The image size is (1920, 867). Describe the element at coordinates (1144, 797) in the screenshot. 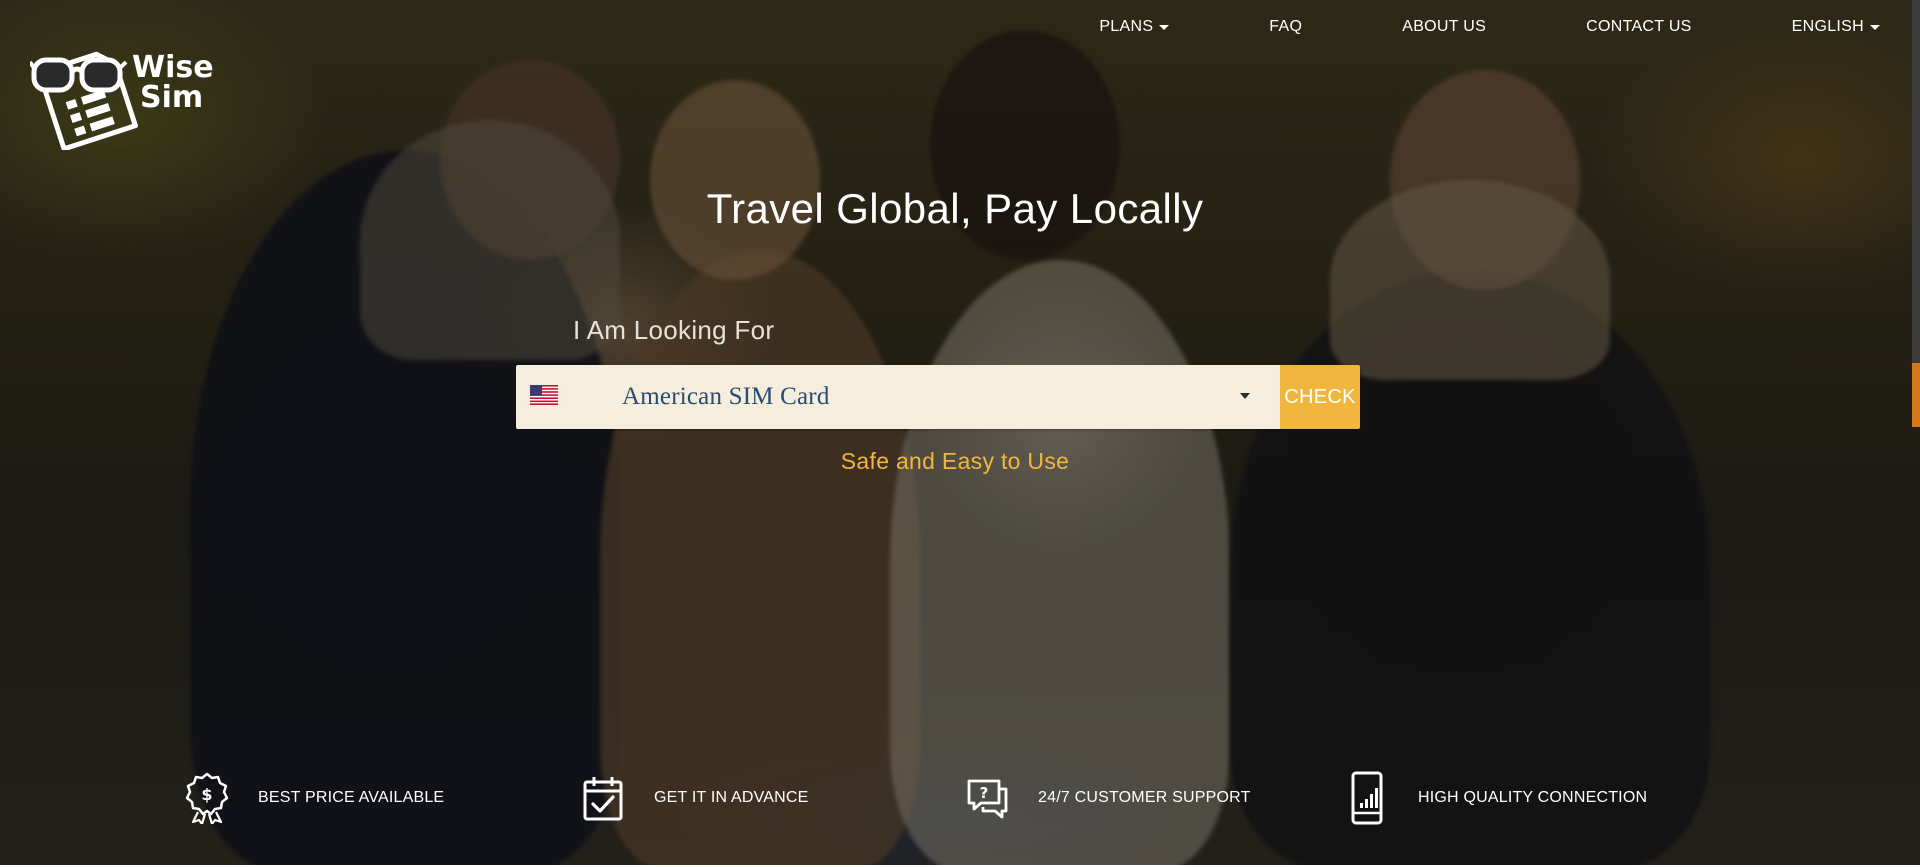

I see `feature-label: 24/7 CUSTOMER SUPPORT` at that location.